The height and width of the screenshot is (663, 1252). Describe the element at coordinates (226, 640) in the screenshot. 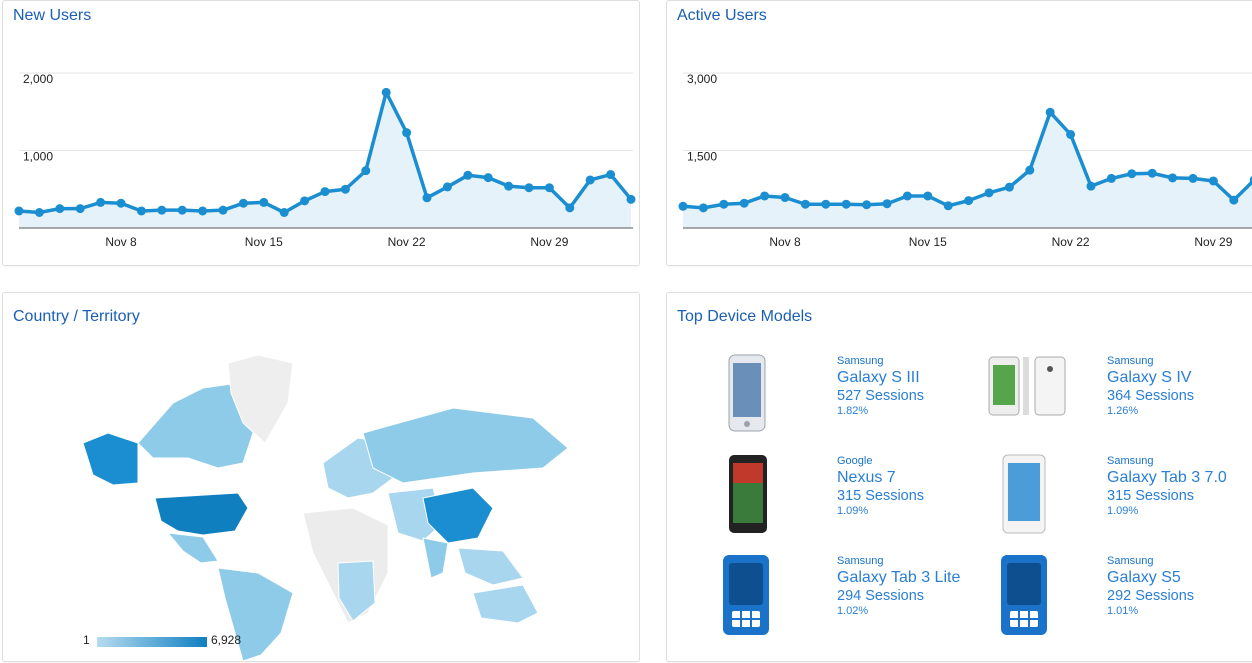

I see `legend-max: 6,928` at that location.